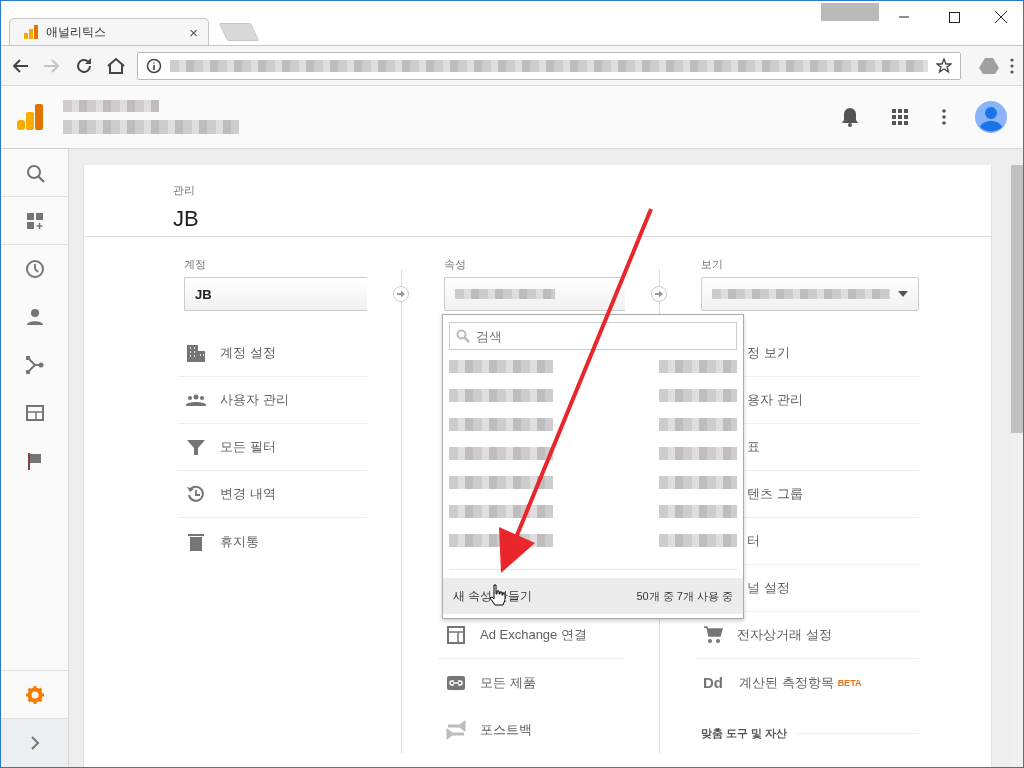 The image size is (1024, 768). What do you see at coordinates (508, 682) in the screenshot?
I see `menu-link: 모든 제품` at bounding box center [508, 682].